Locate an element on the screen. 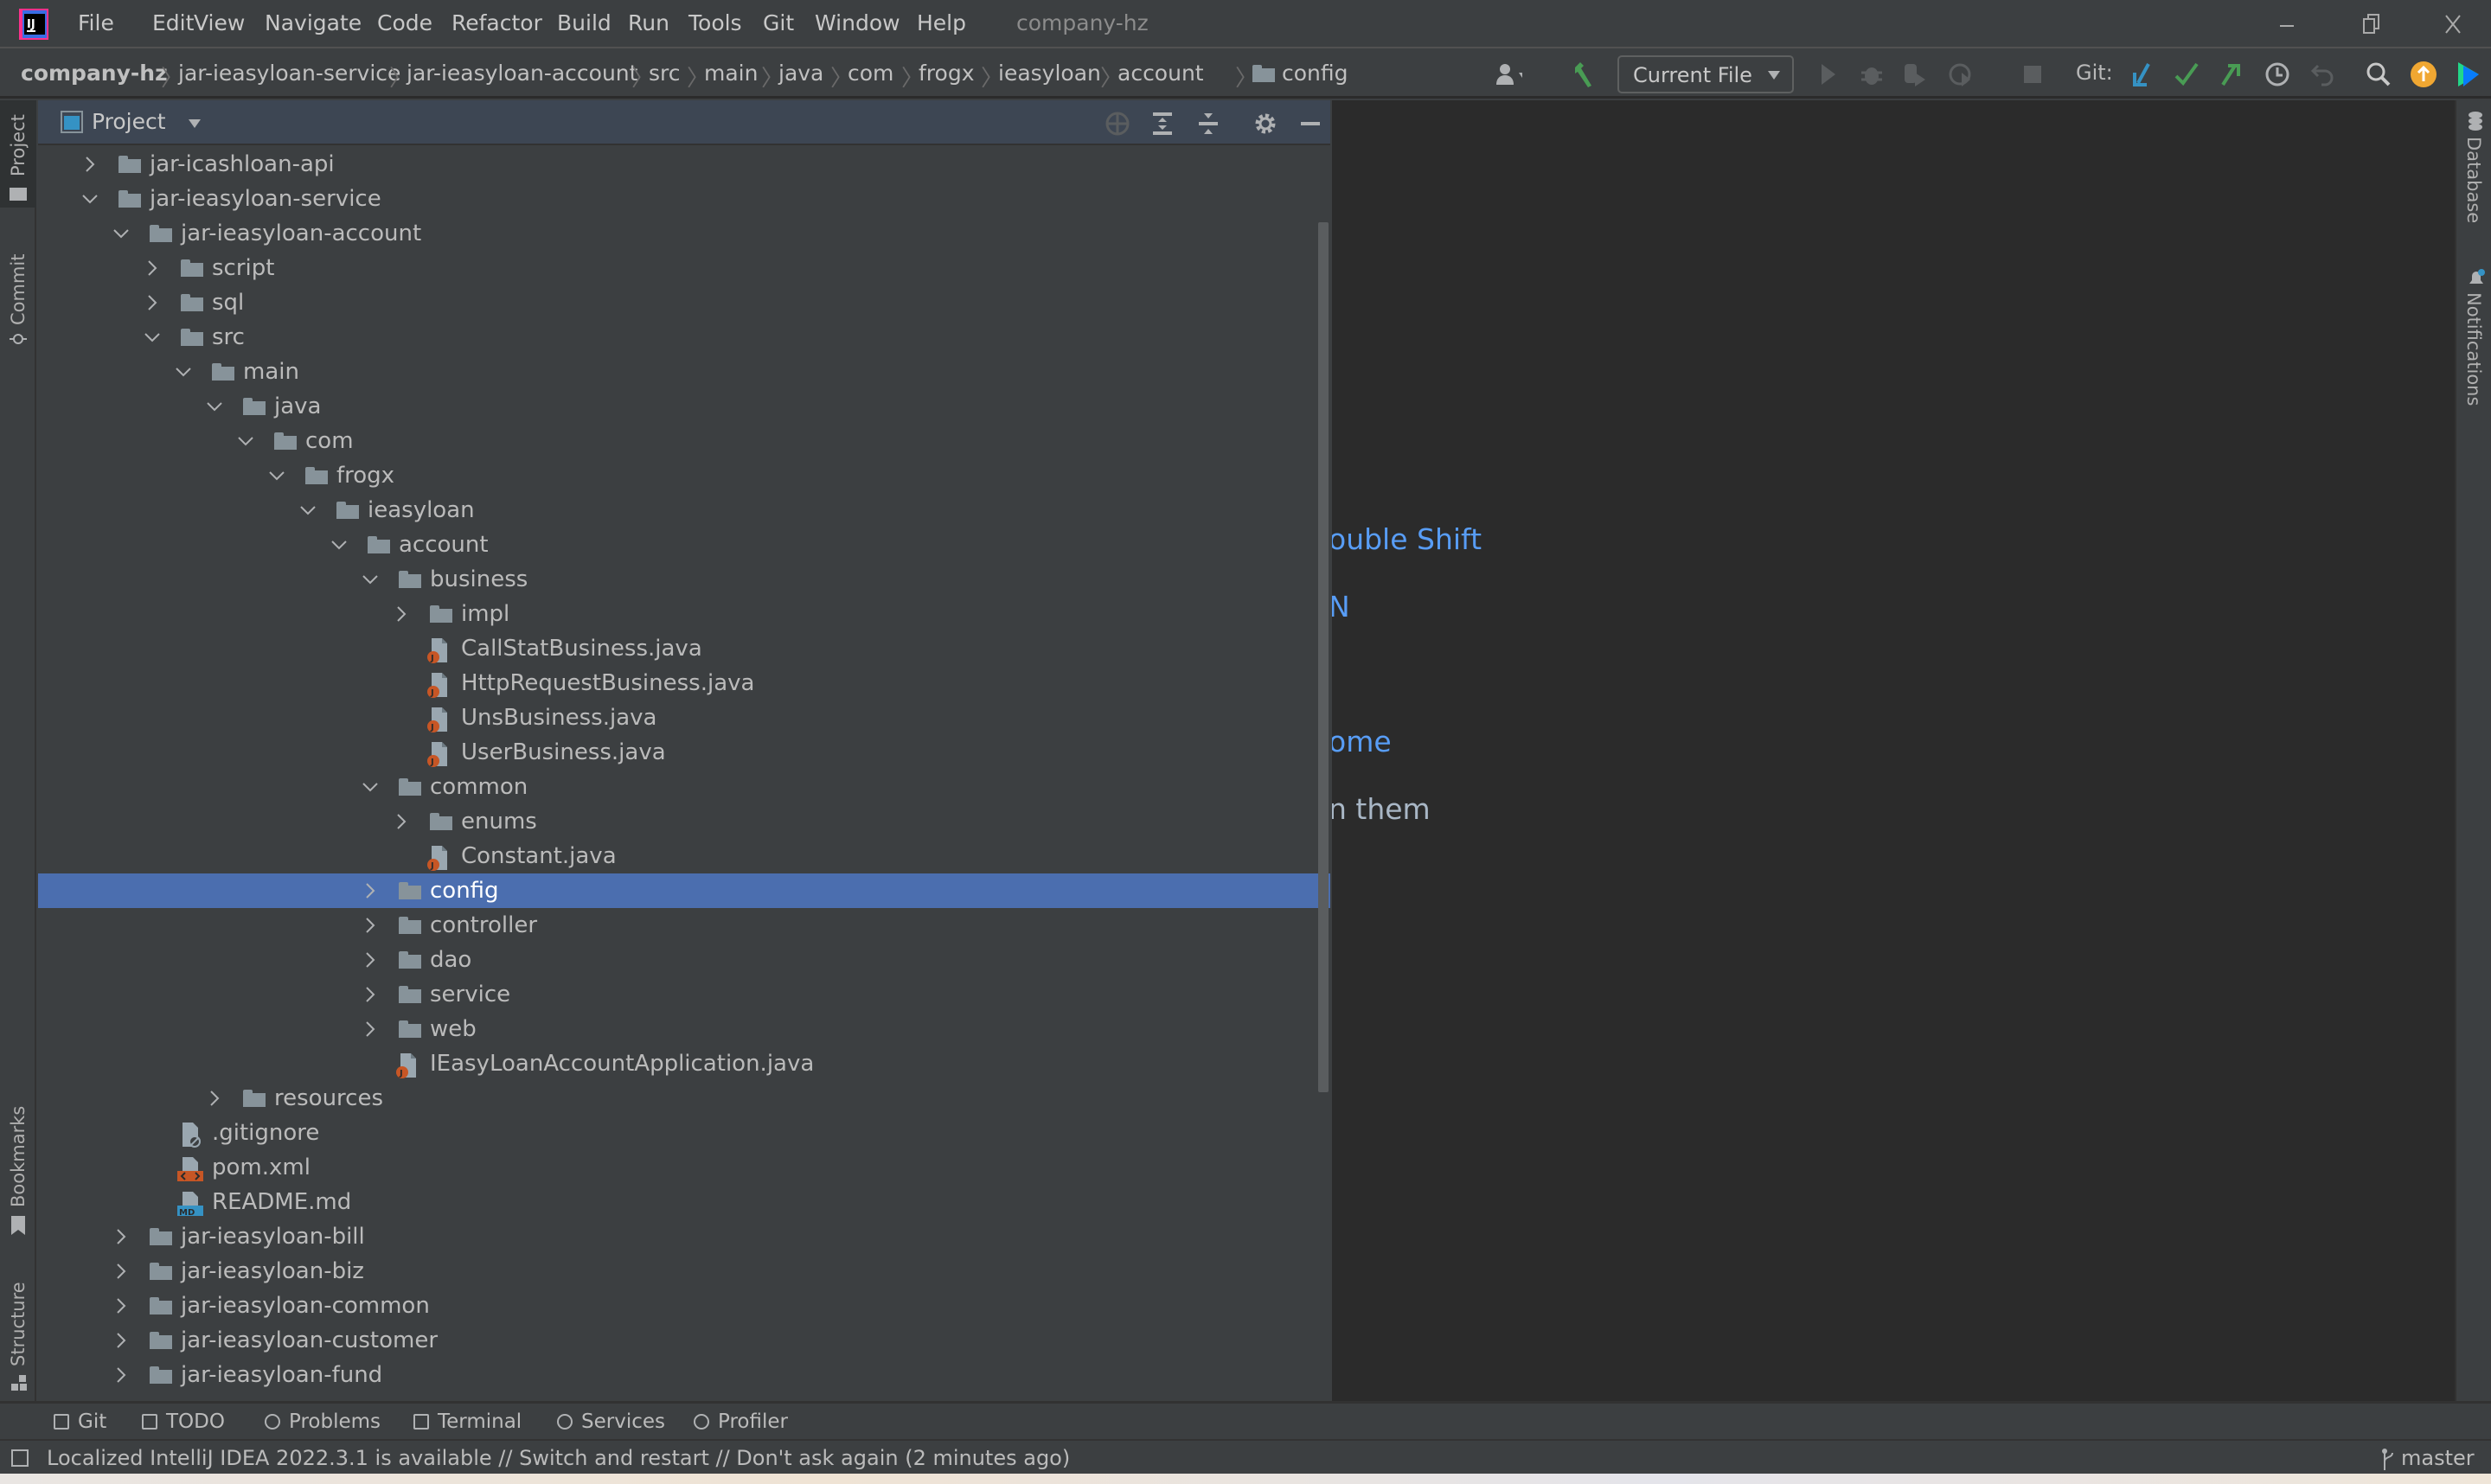  tree-item-frogx: frogx is located at coordinates (684, 476).